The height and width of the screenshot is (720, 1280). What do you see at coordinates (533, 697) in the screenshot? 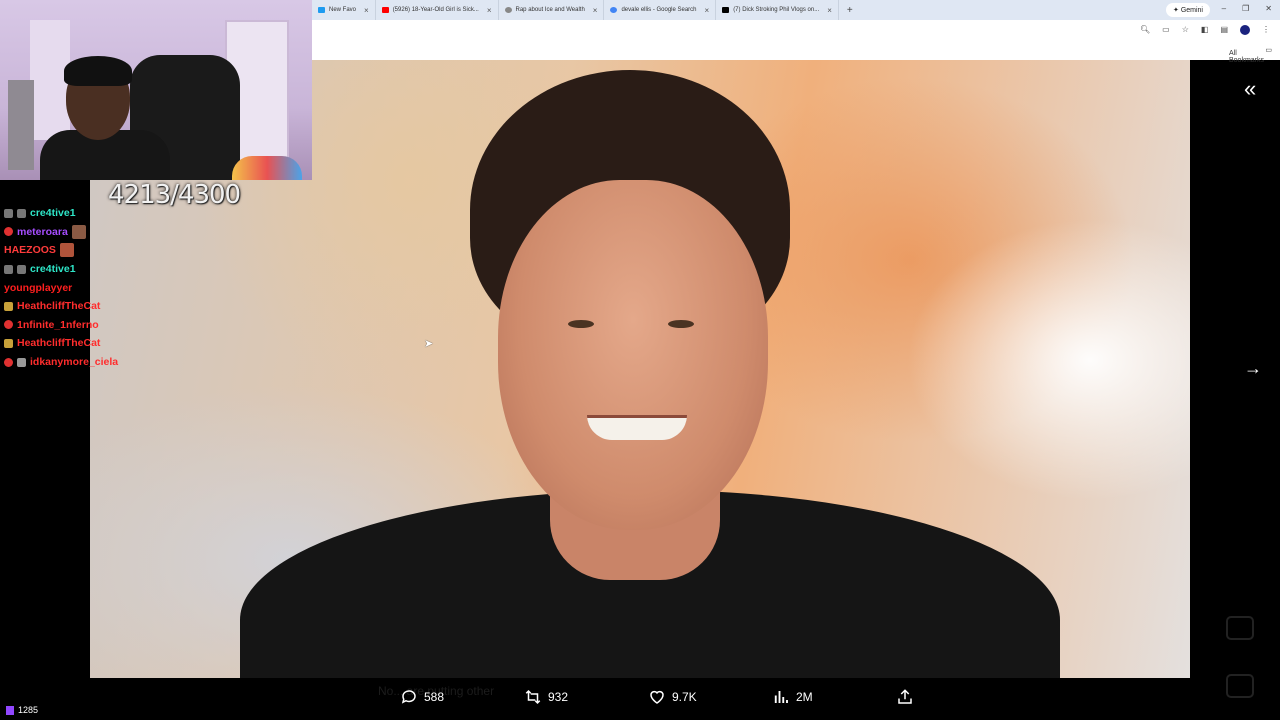
I see `repost-icon` at bounding box center [533, 697].